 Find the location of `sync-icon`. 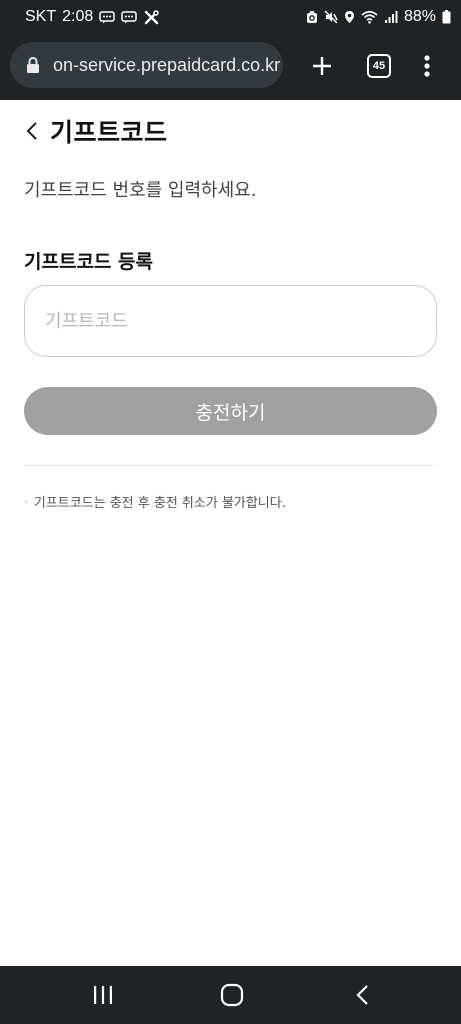

sync-icon is located at coordinates (312, 17).